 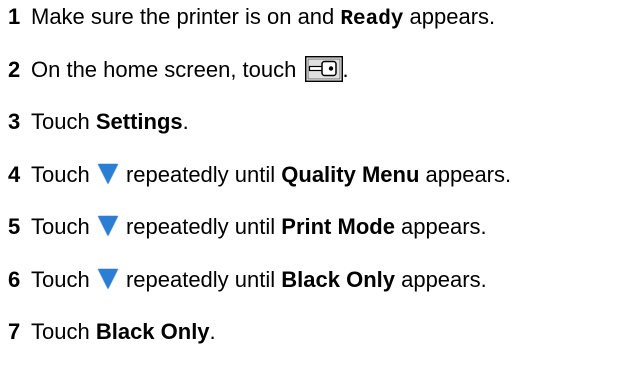 I want to click on ready-status-text: Ready, so click(x=372, y=19).